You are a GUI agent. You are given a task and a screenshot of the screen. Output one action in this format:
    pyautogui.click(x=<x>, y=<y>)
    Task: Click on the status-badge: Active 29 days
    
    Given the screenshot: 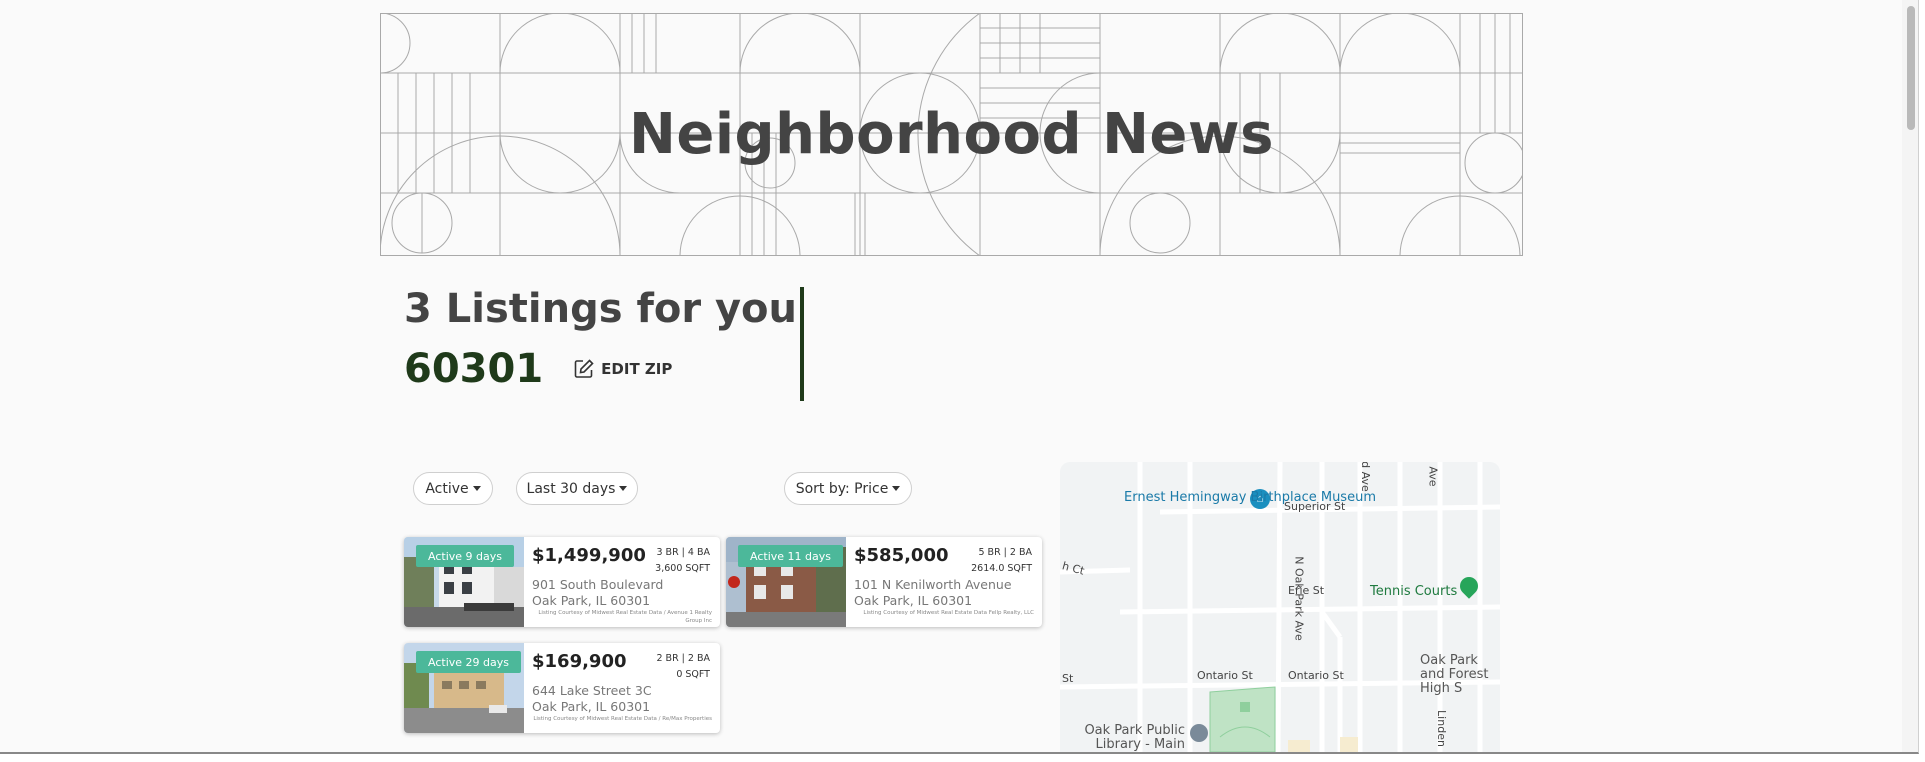 What is the action you would take?
    pyautogui.click(x=468, y=662)
    